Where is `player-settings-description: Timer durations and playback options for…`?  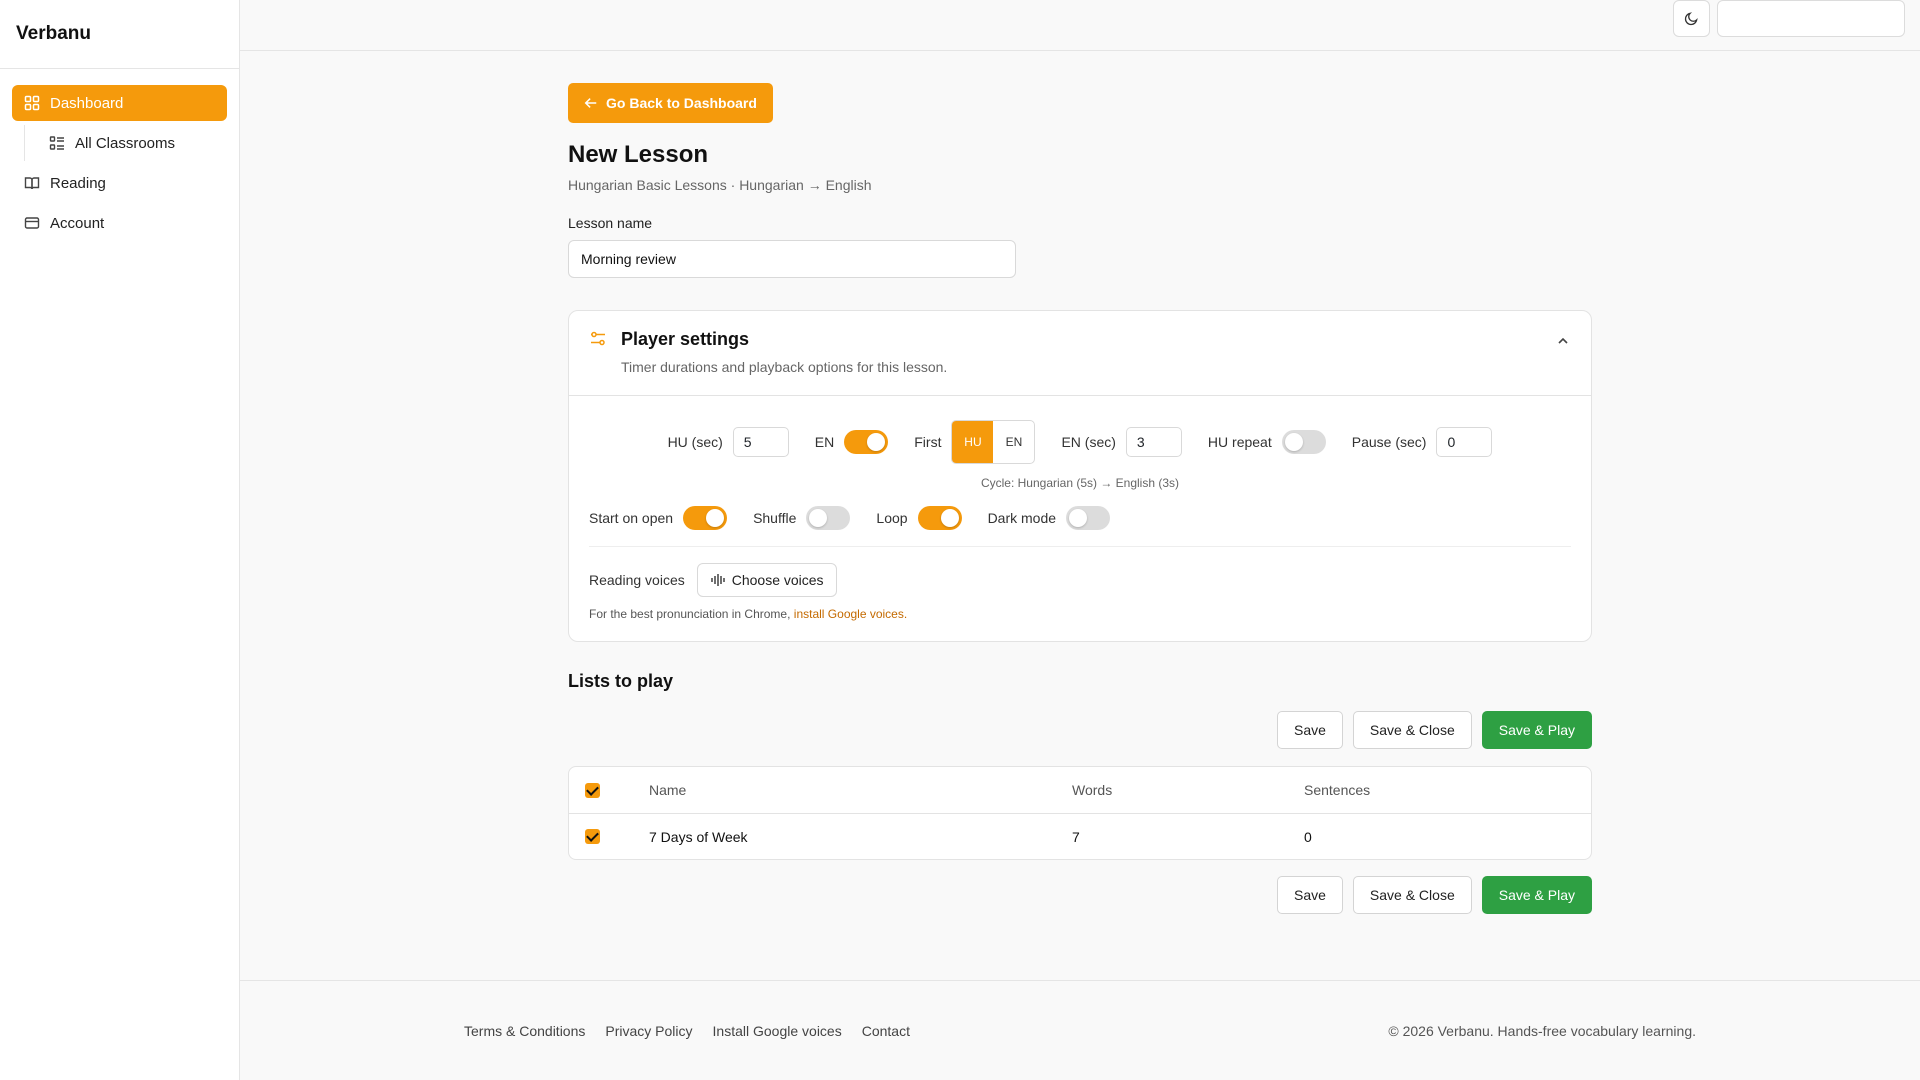
player-settings-description: Timer durations and playback options for… is located at coordinates (784, 367).